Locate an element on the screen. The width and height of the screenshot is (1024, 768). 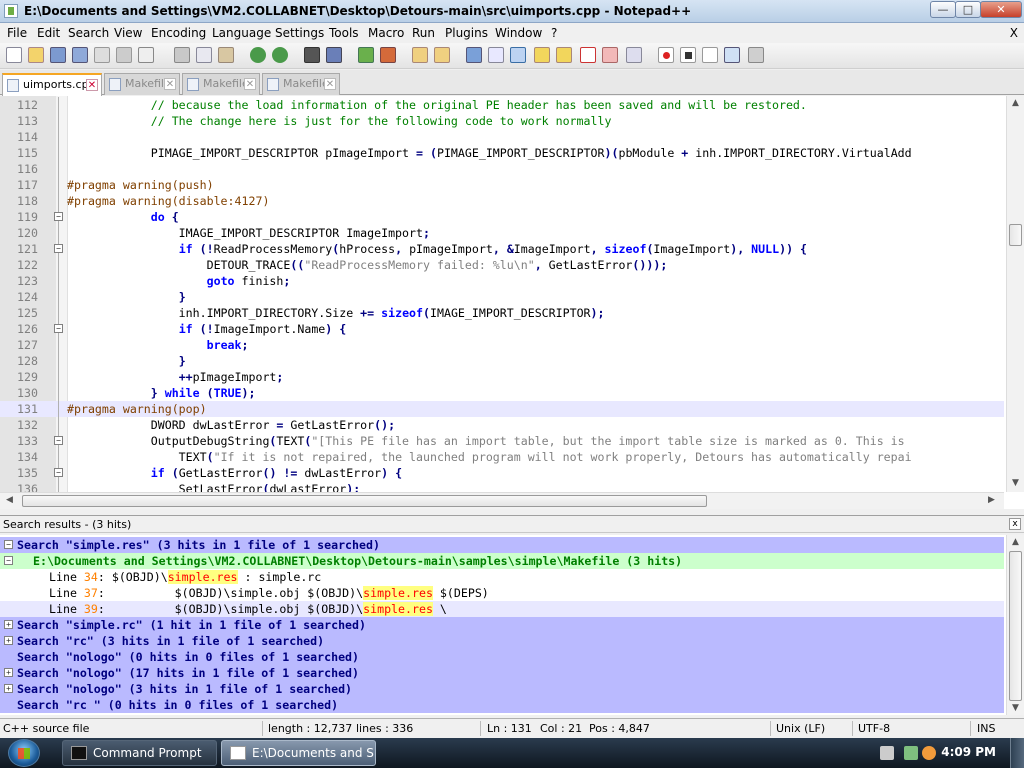
menu-edit: Edit is located at coordinates (48, 33).